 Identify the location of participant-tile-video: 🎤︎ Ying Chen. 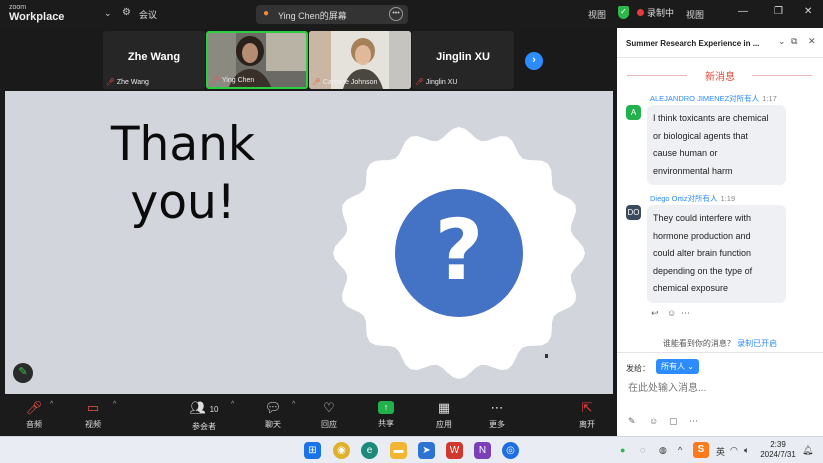
(257, 60).